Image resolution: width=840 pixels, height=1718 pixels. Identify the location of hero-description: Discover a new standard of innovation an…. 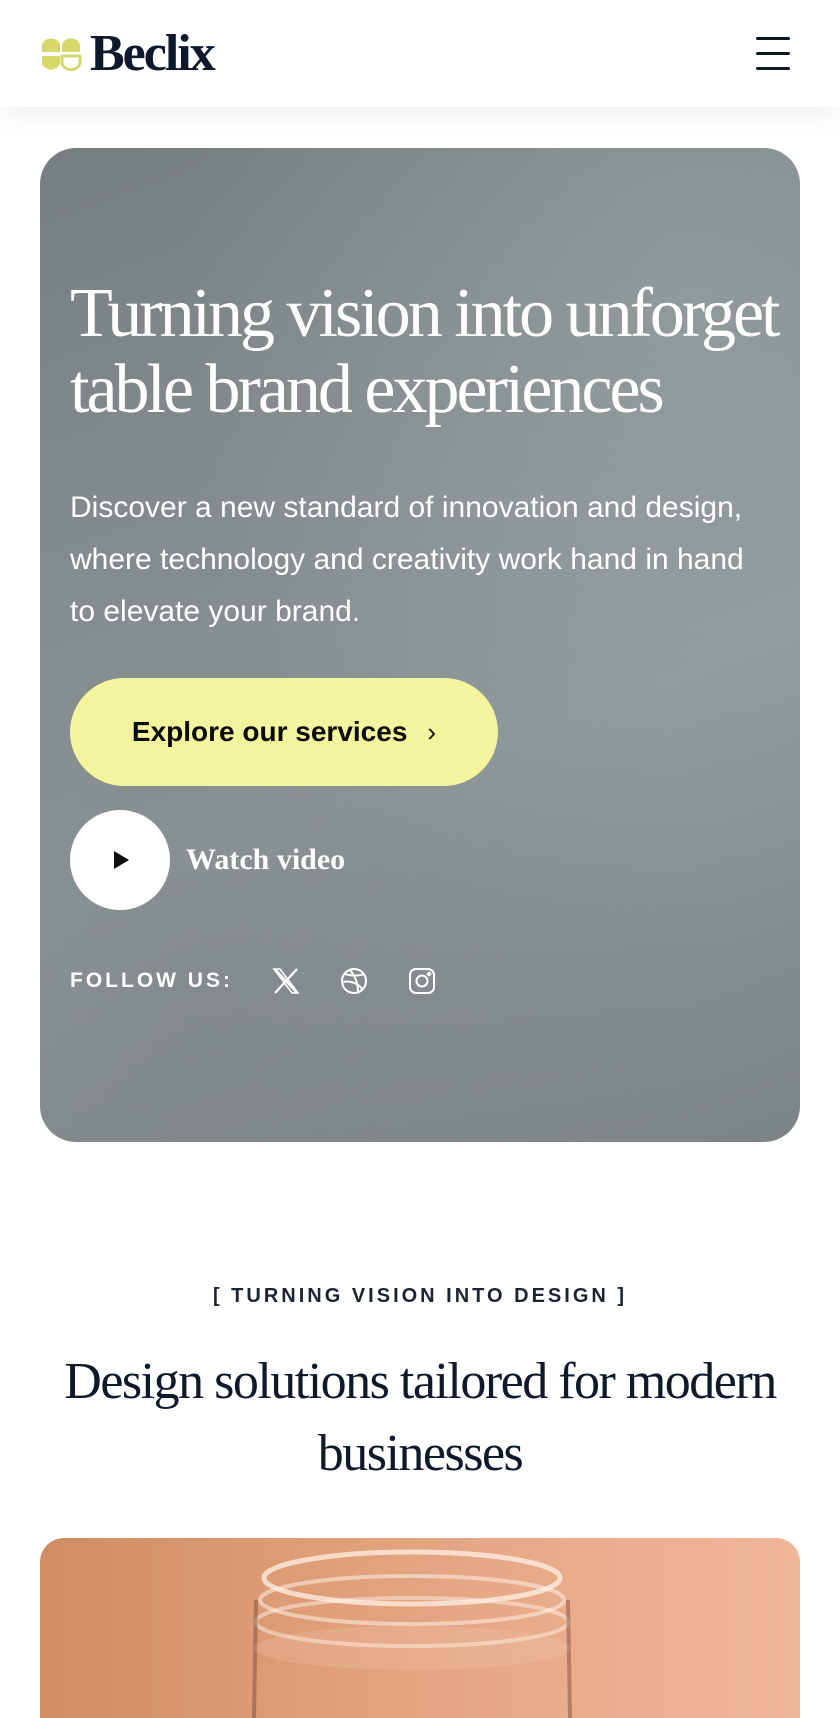
(407, 559).